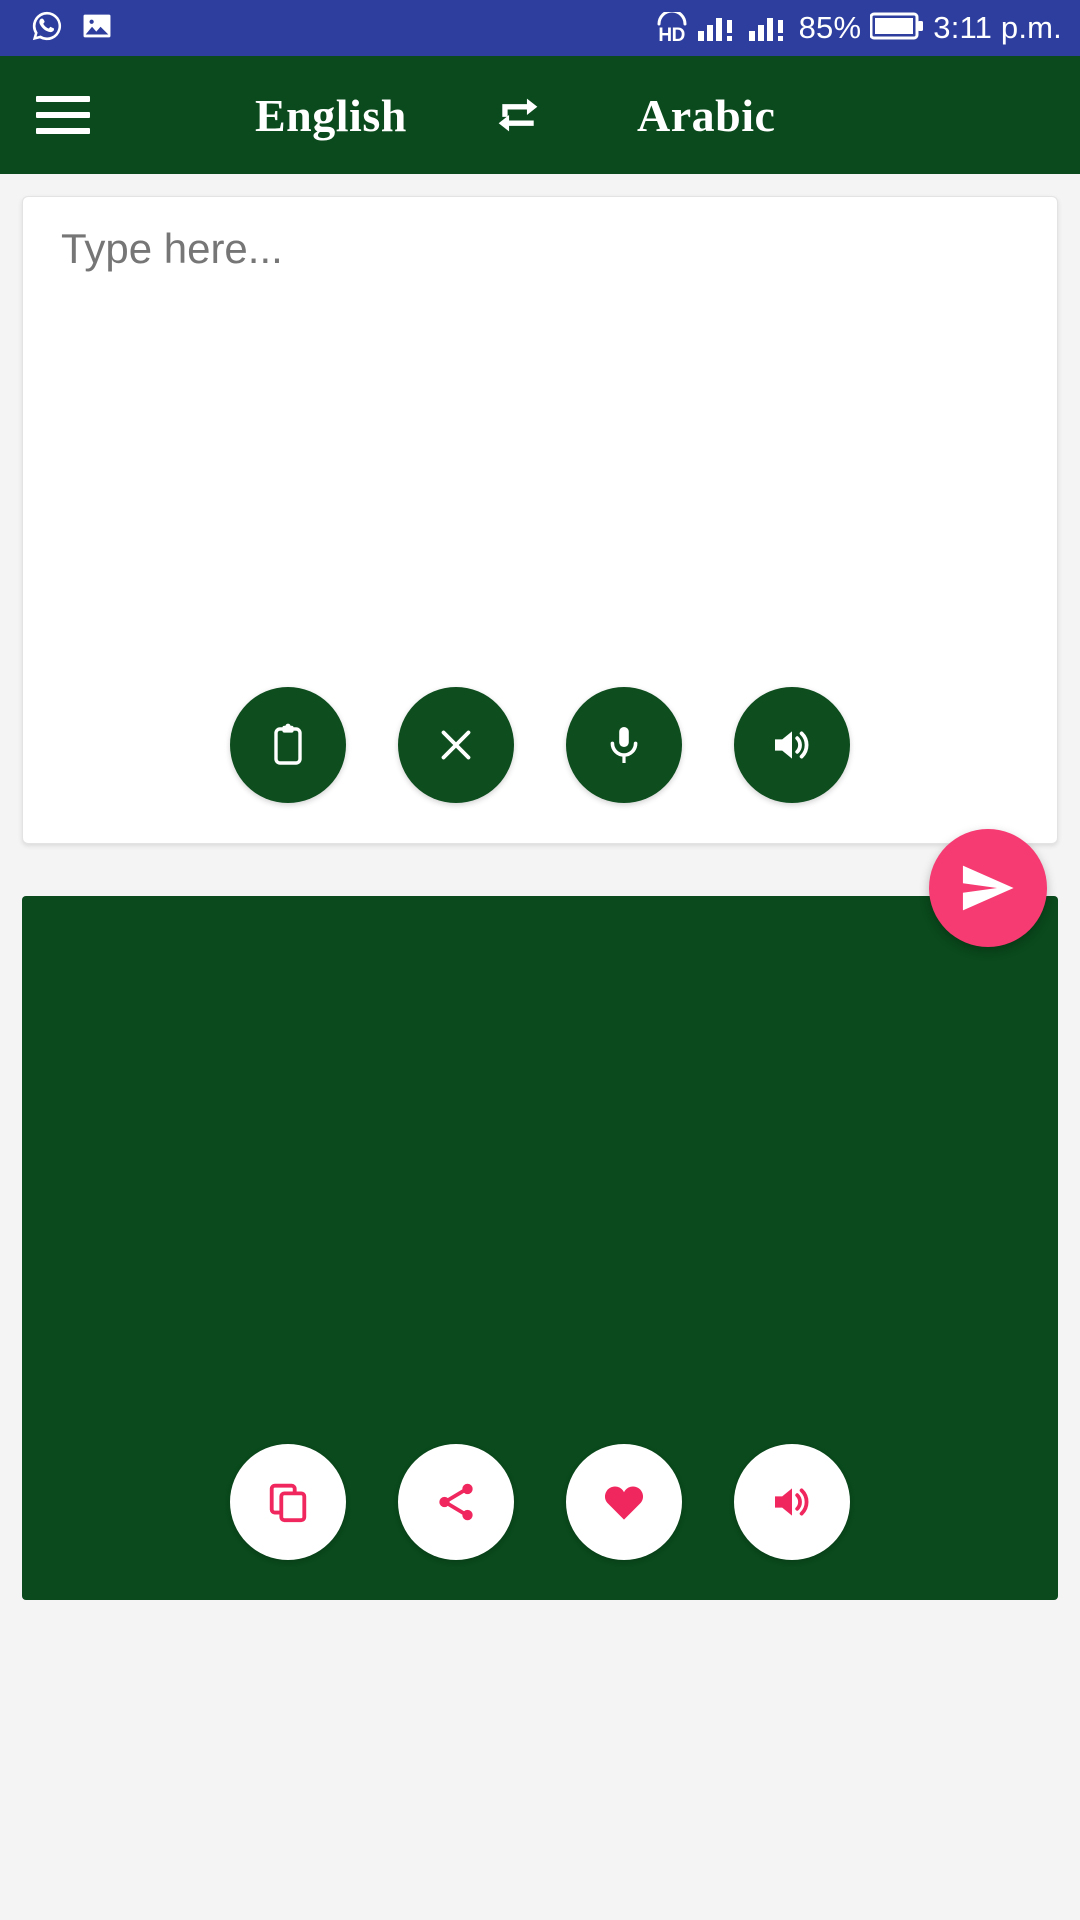 Image resolution: width=1080 pixels, height=1920 pixels. I want to click on status-bar-indicators: HD 85% 3:11 p.m., so click(859, 28).